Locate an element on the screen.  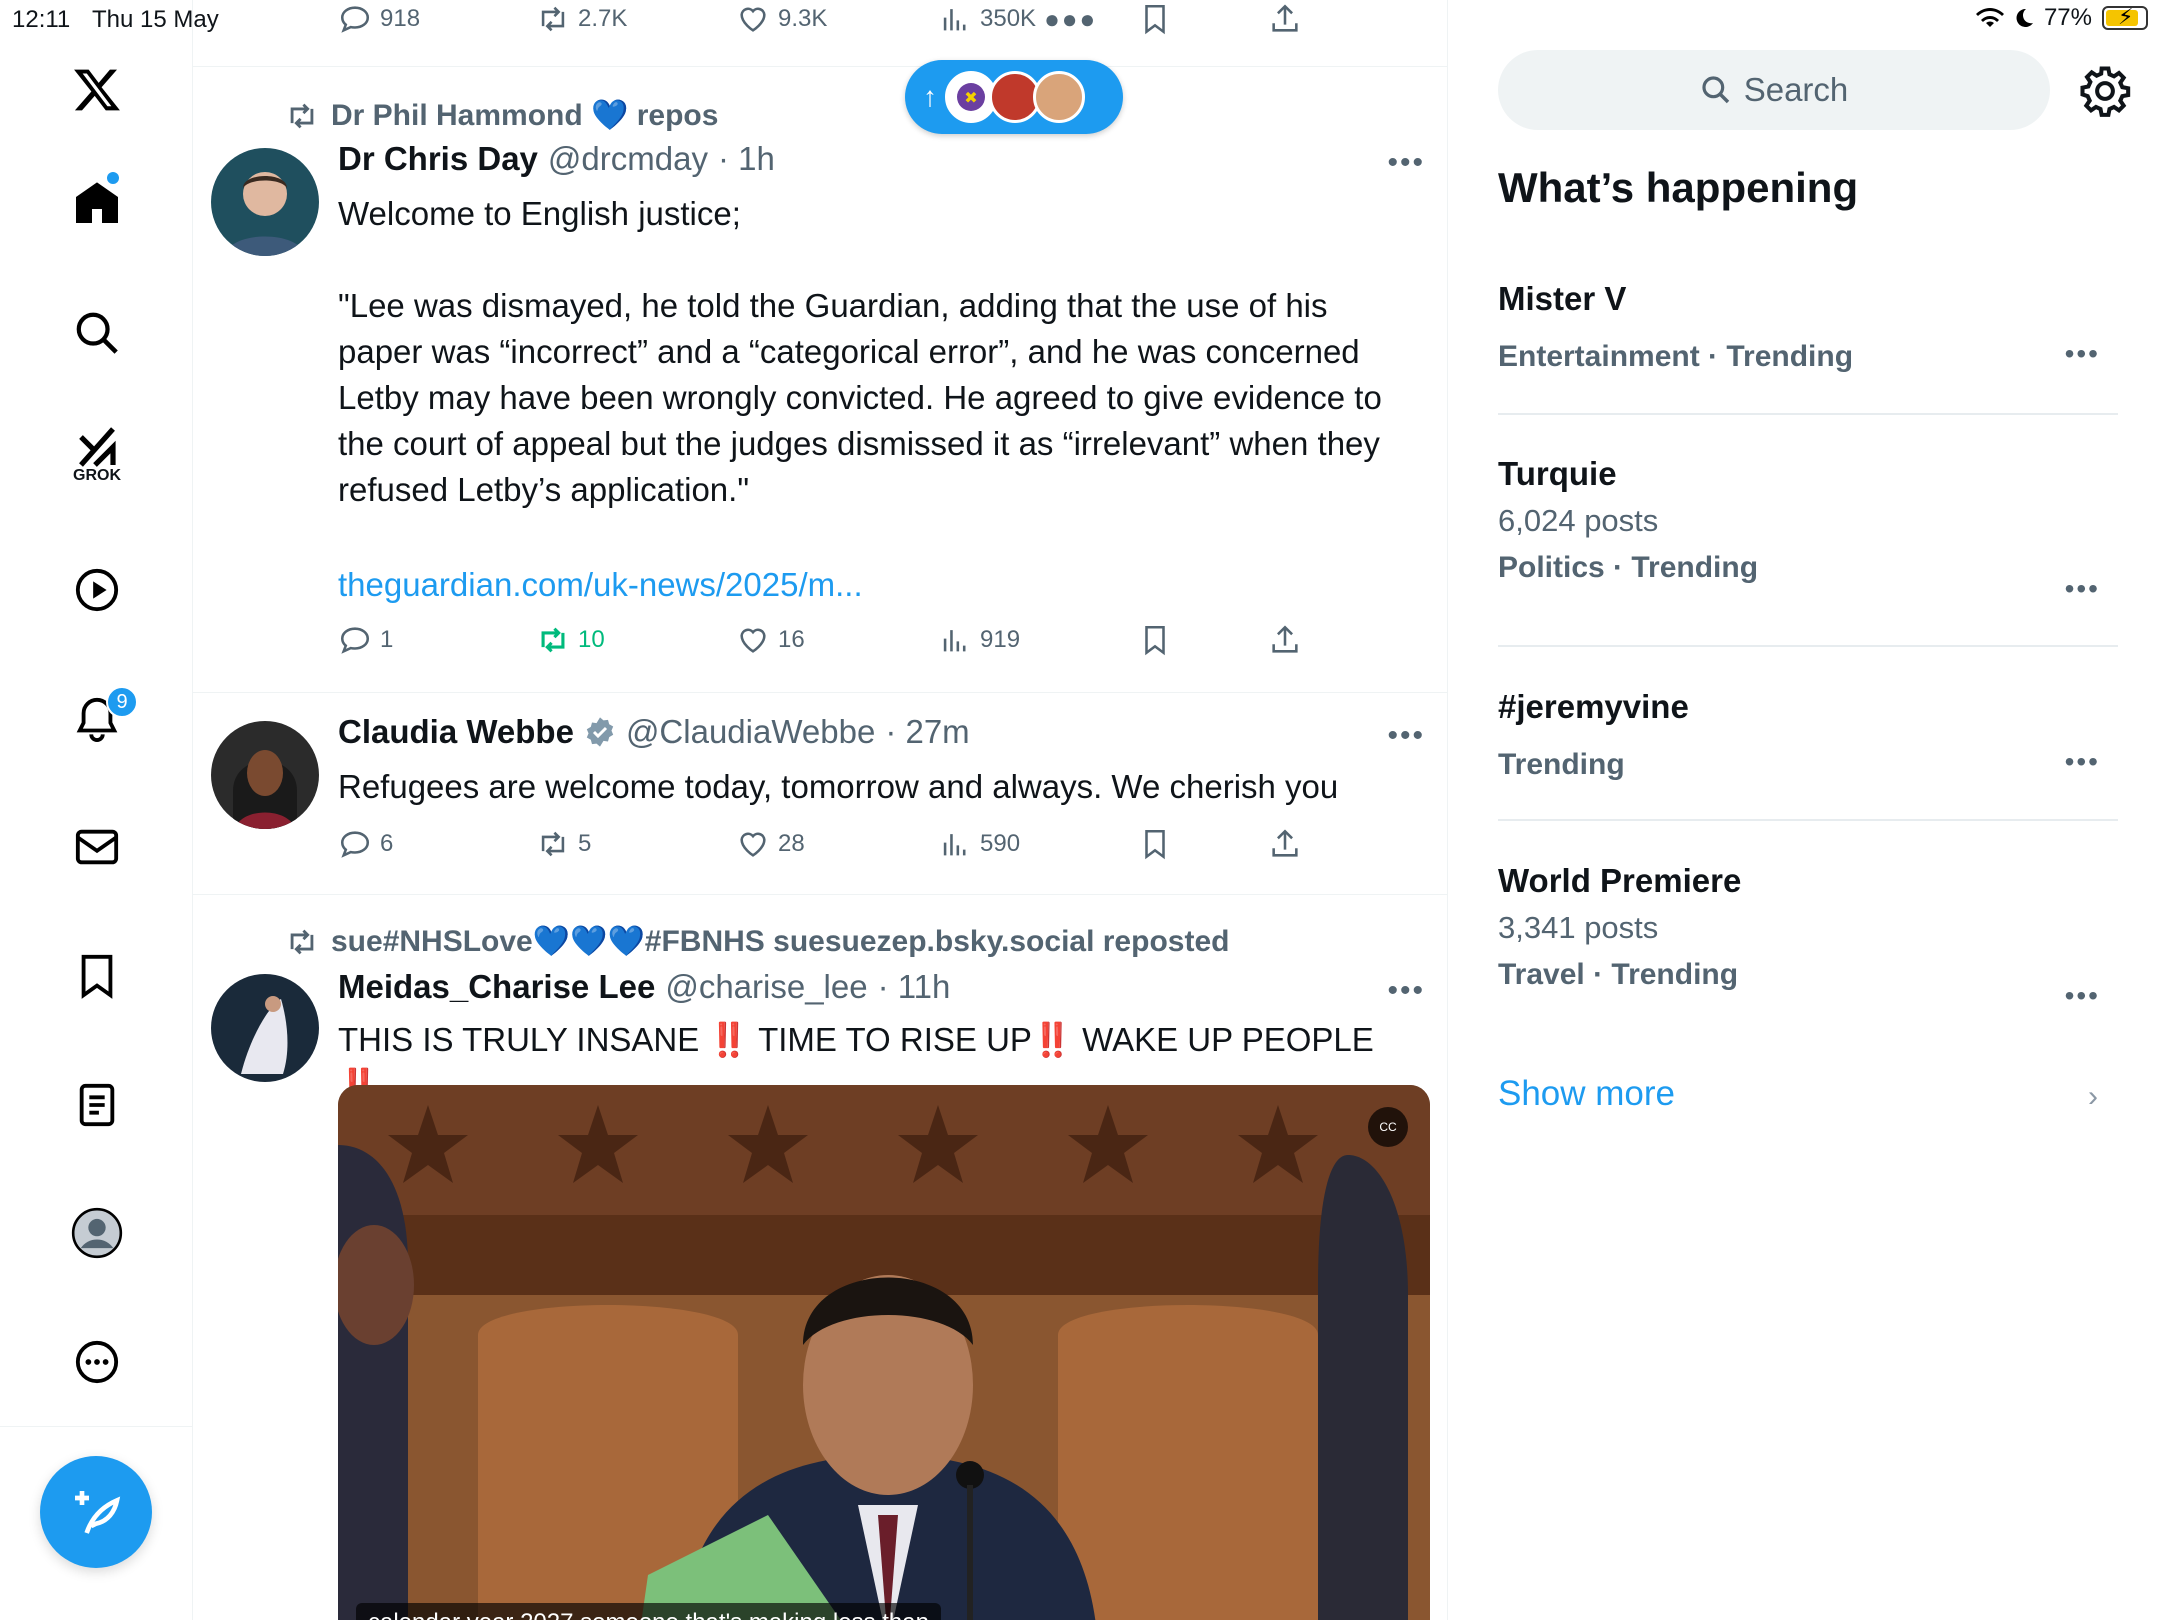
repost-button: 5 is located at coordinates (563, 844).